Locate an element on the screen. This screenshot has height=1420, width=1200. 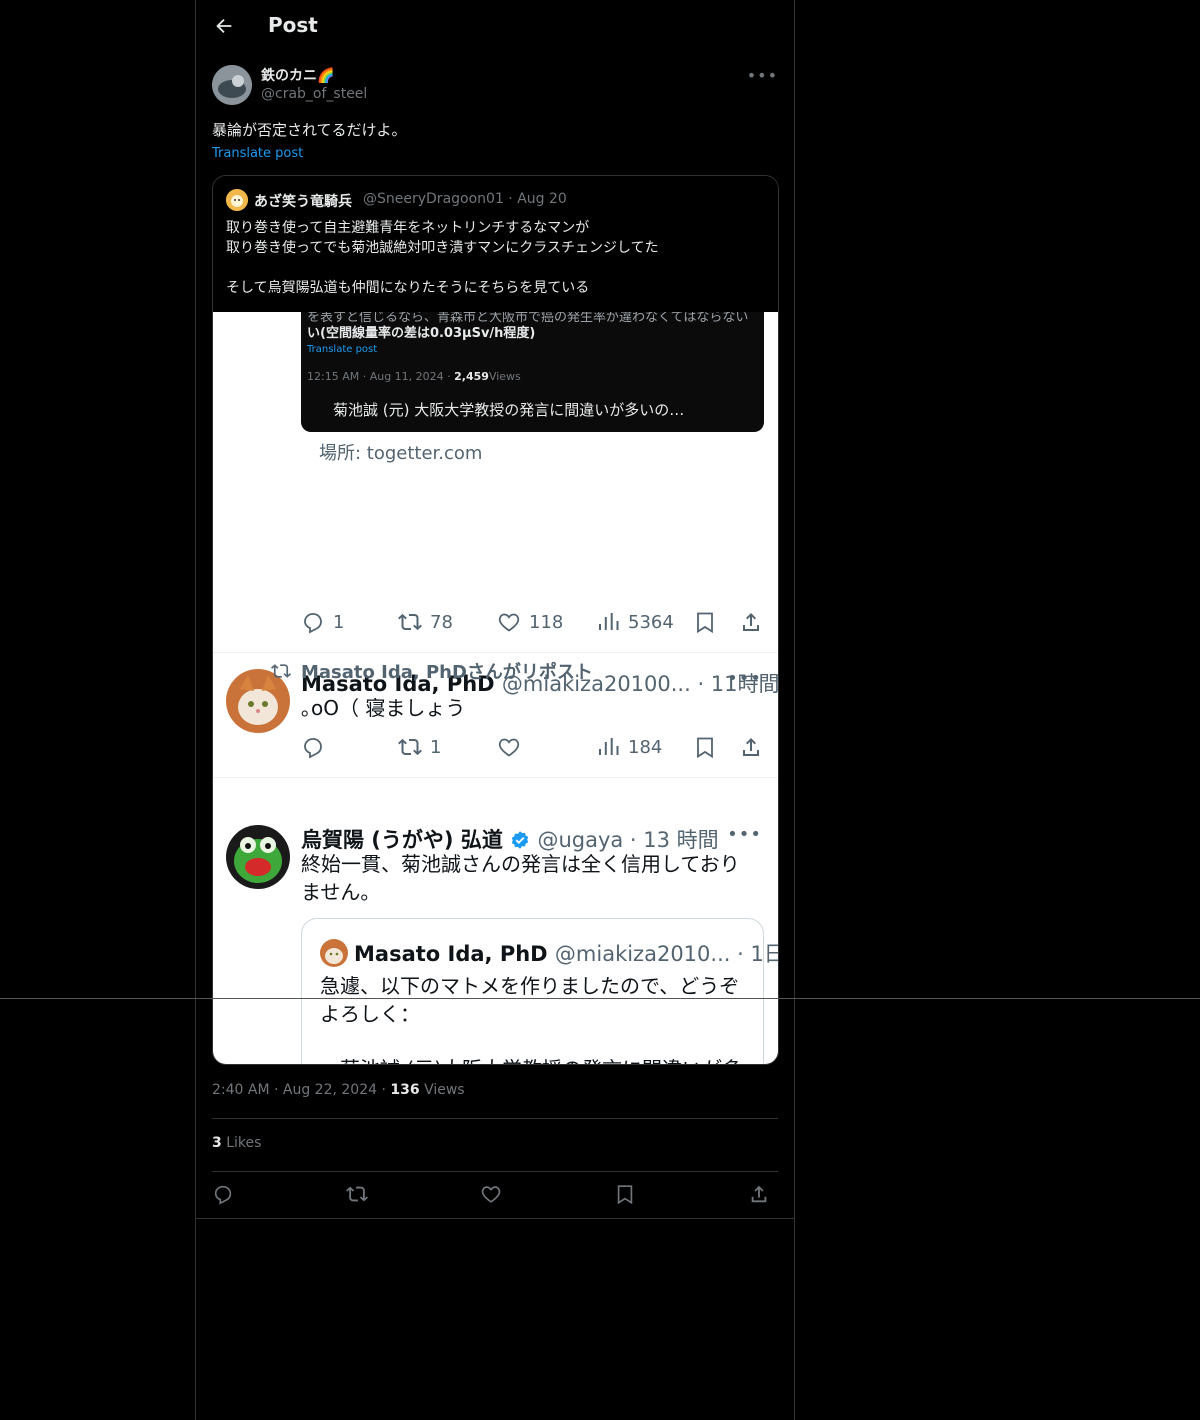
quoted-author-name: あざ笑う竜騎兵 is located at coordinates (303, 202).